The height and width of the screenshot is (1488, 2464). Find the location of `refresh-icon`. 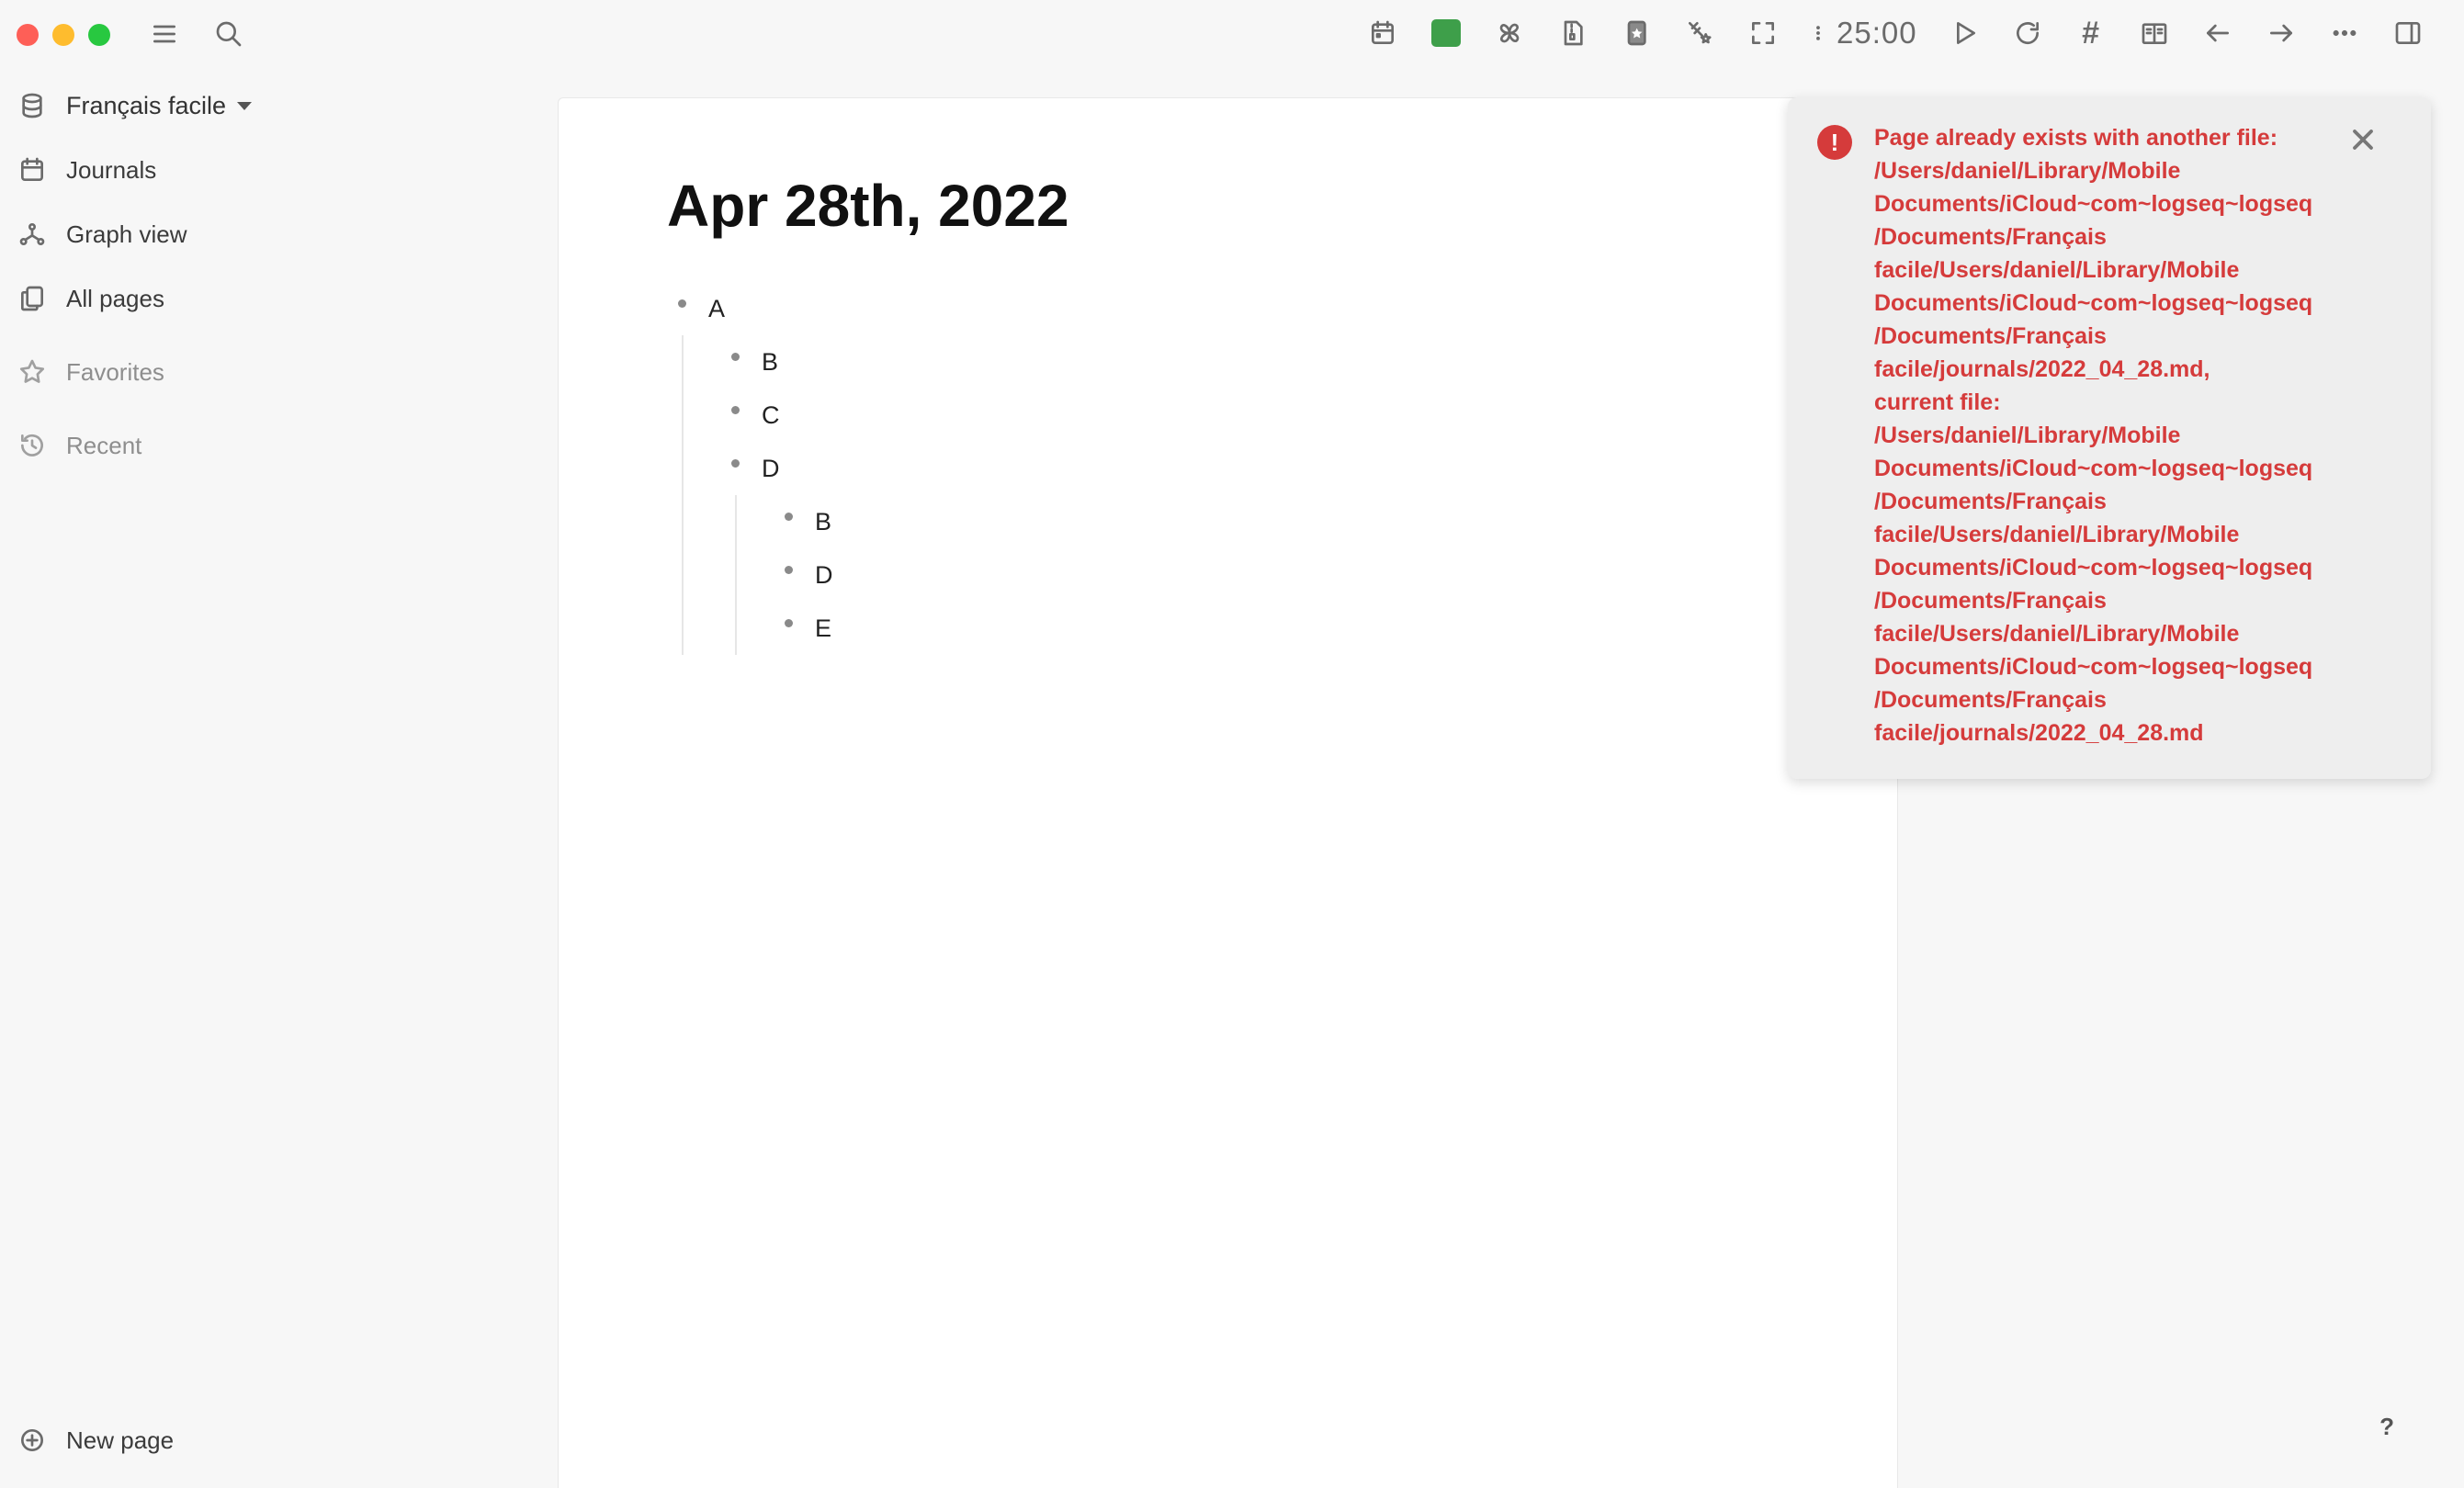

refresh-icon is located at coordinates (2028, 33).